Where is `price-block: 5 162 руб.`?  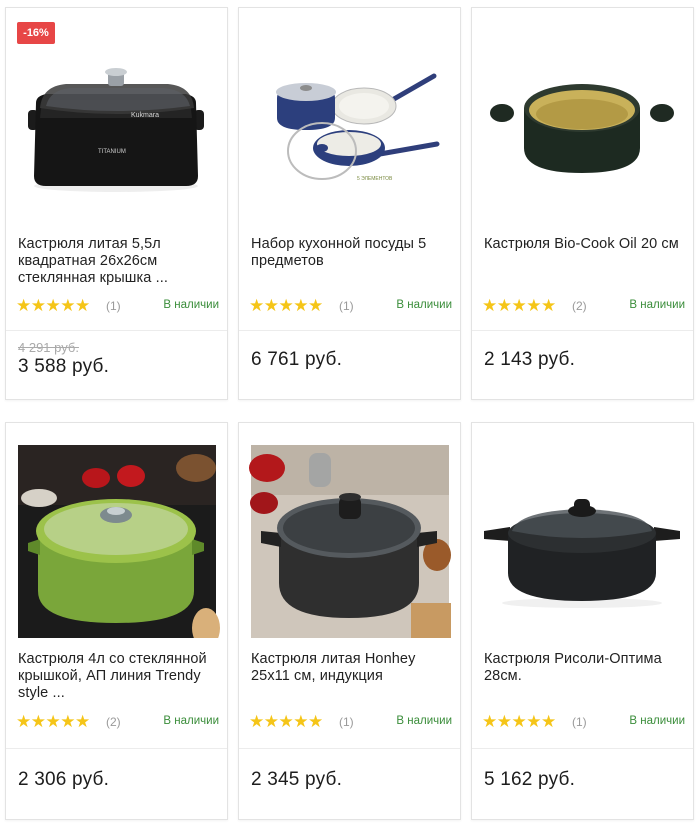 price-block: 5 162 руб. is located at coordinates (529, 780).